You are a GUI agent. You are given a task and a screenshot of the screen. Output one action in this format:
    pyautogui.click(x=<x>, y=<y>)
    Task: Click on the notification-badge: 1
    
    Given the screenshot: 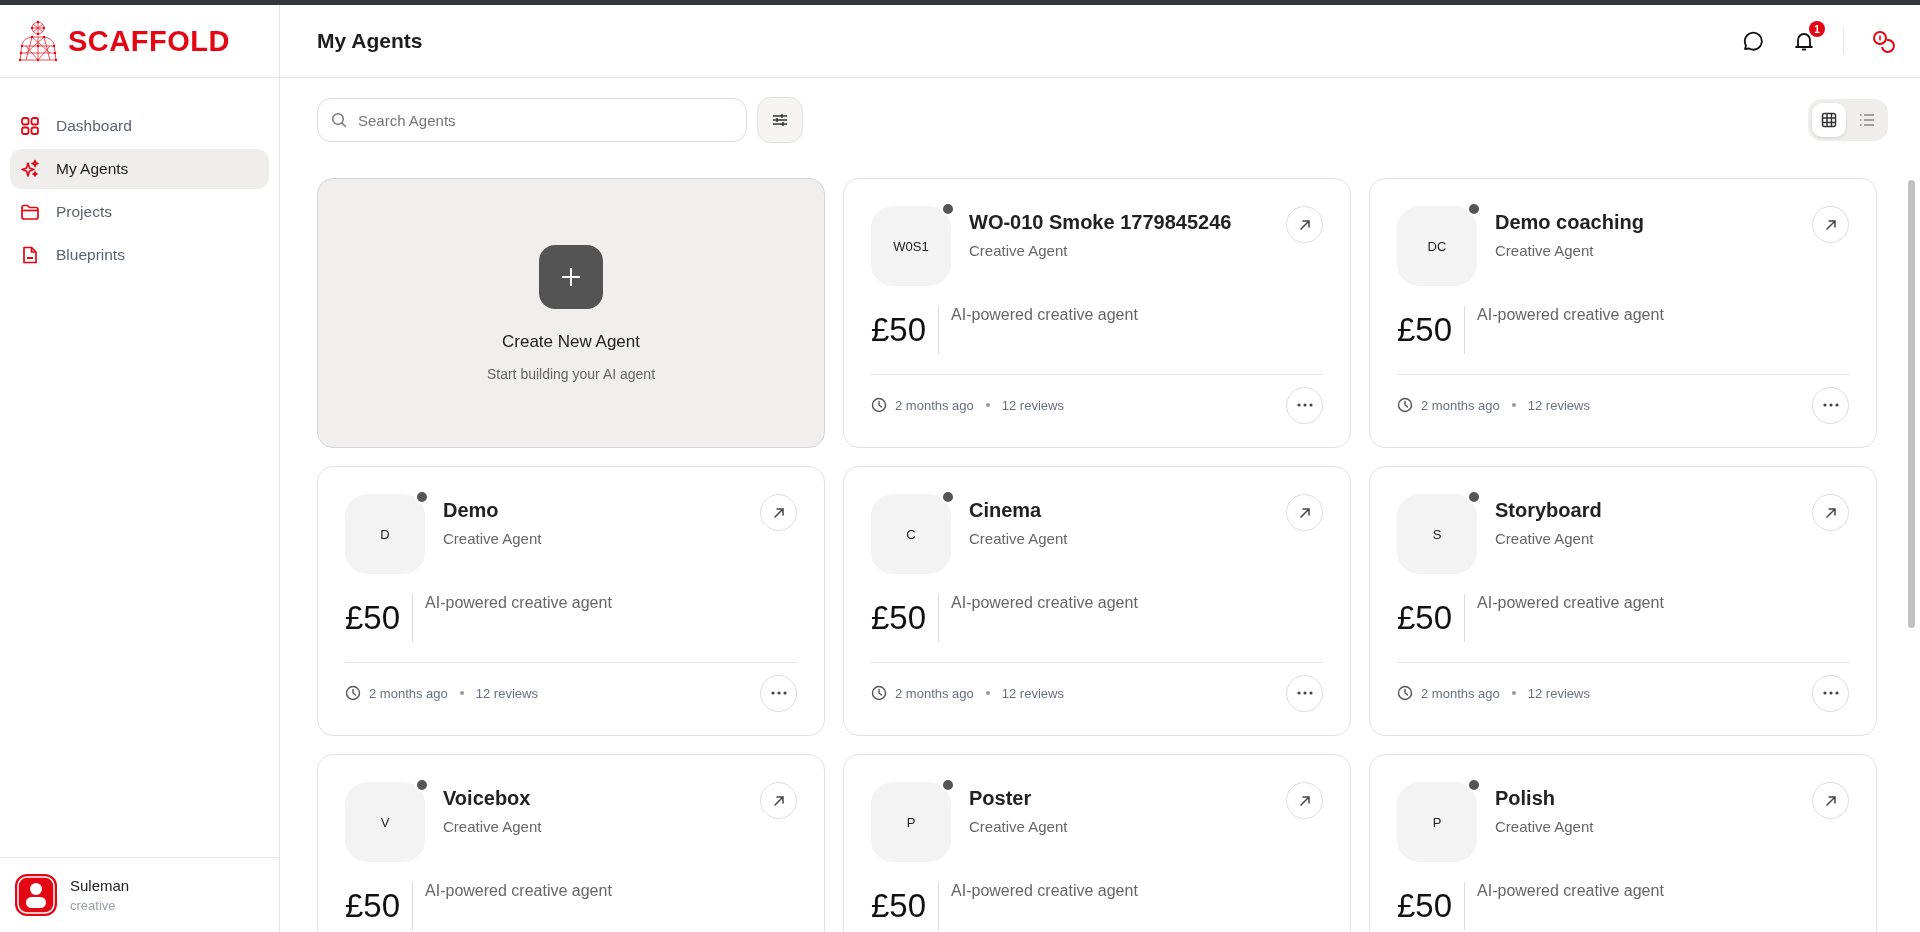 What is the action you would take?
    pyautogui.click(x=1817, y=29)
    